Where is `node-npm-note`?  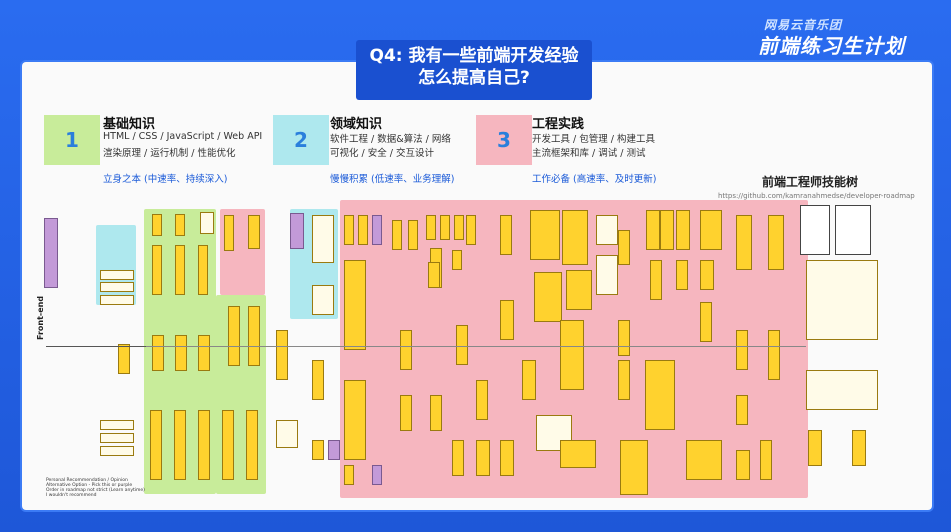
node-npm-note is located at coordinates (287, 434).